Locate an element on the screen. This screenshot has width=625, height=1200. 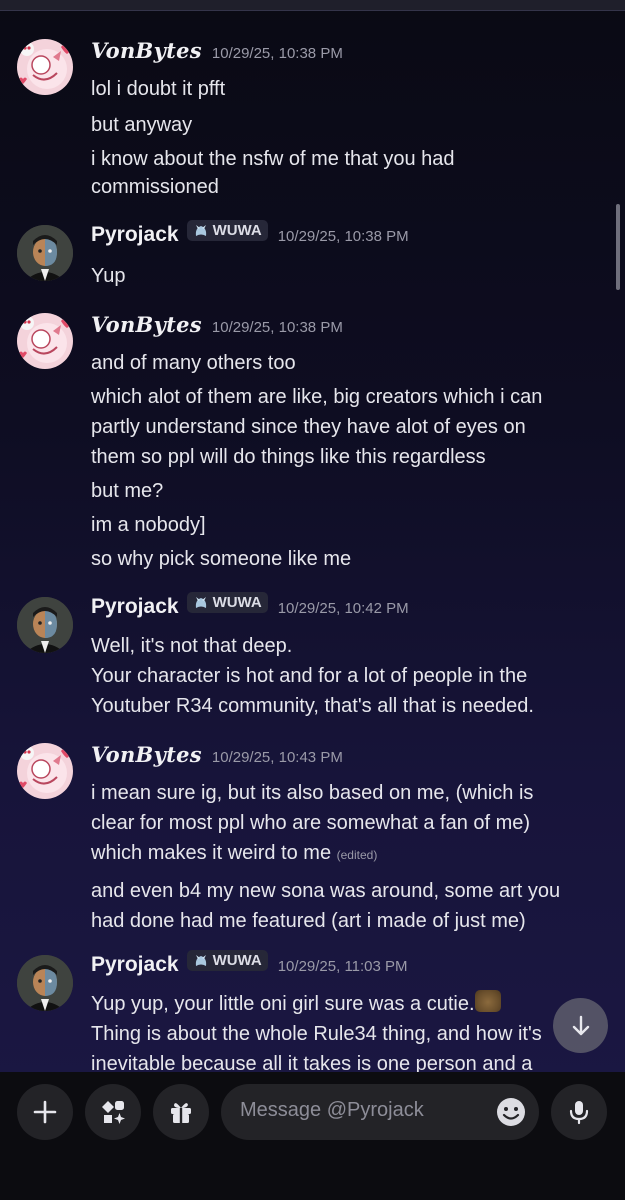
message-line: so why pick someone like me is located at coordinates (221, 559).